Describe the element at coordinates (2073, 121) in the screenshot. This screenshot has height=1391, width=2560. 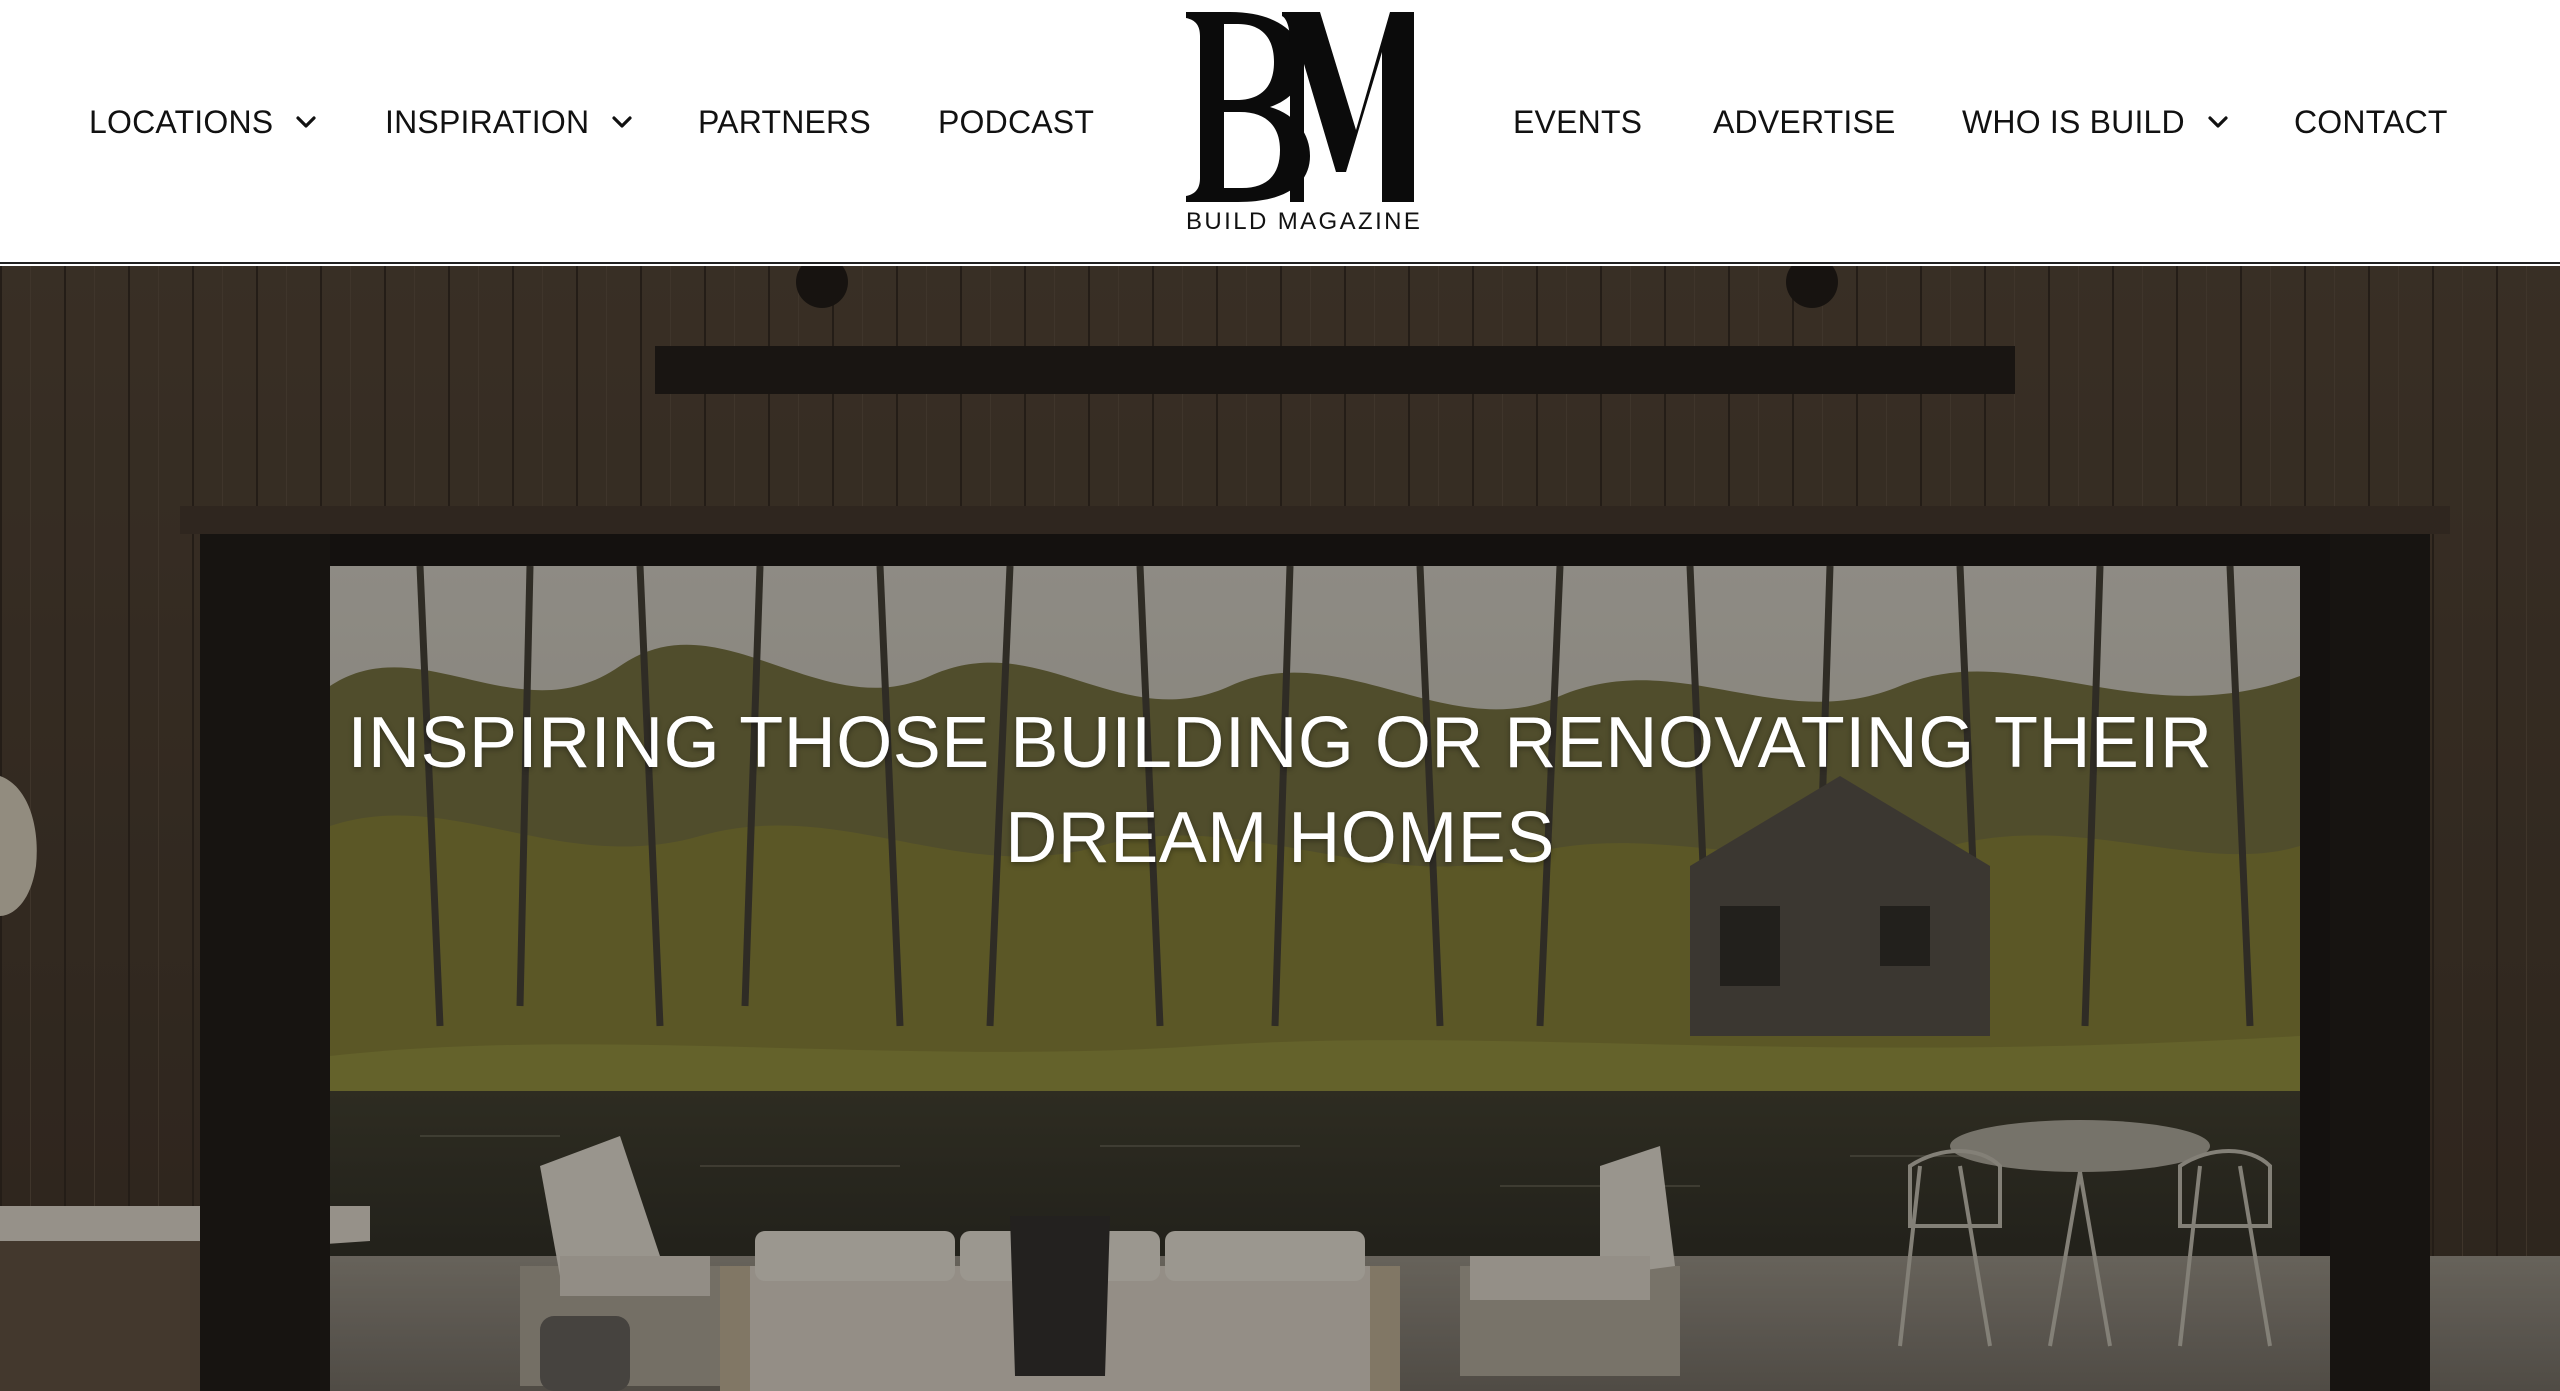
I see `nav-label-who-is-build: WHO IS BUILD` at that location.